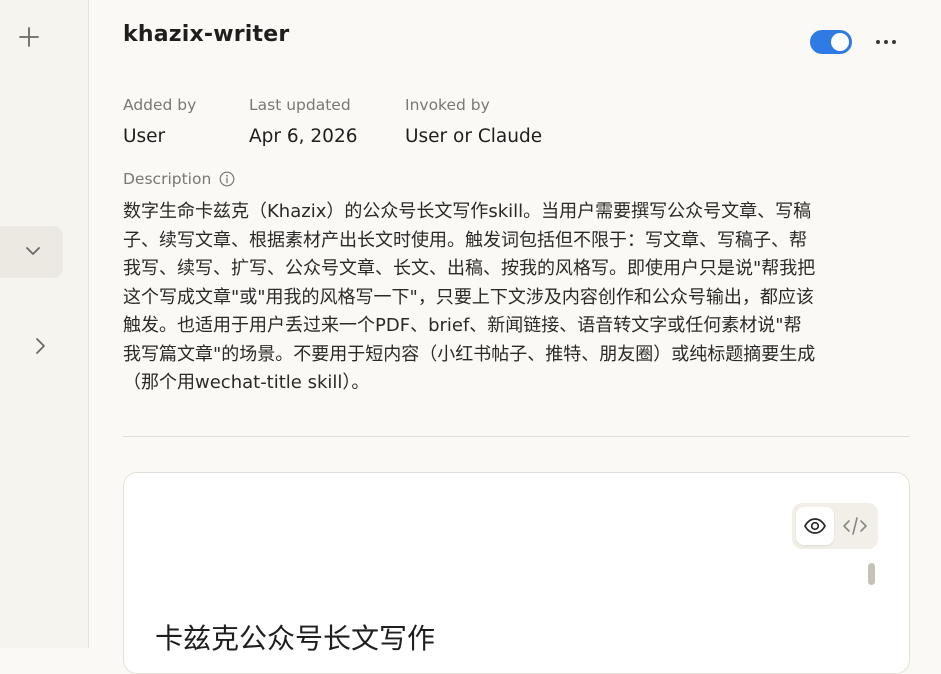 The height and width of the screenshot is (674, 941). Describe the element at coordinates (160, 105) in the screenshot. I see `added-by-label: Added by` at that location.